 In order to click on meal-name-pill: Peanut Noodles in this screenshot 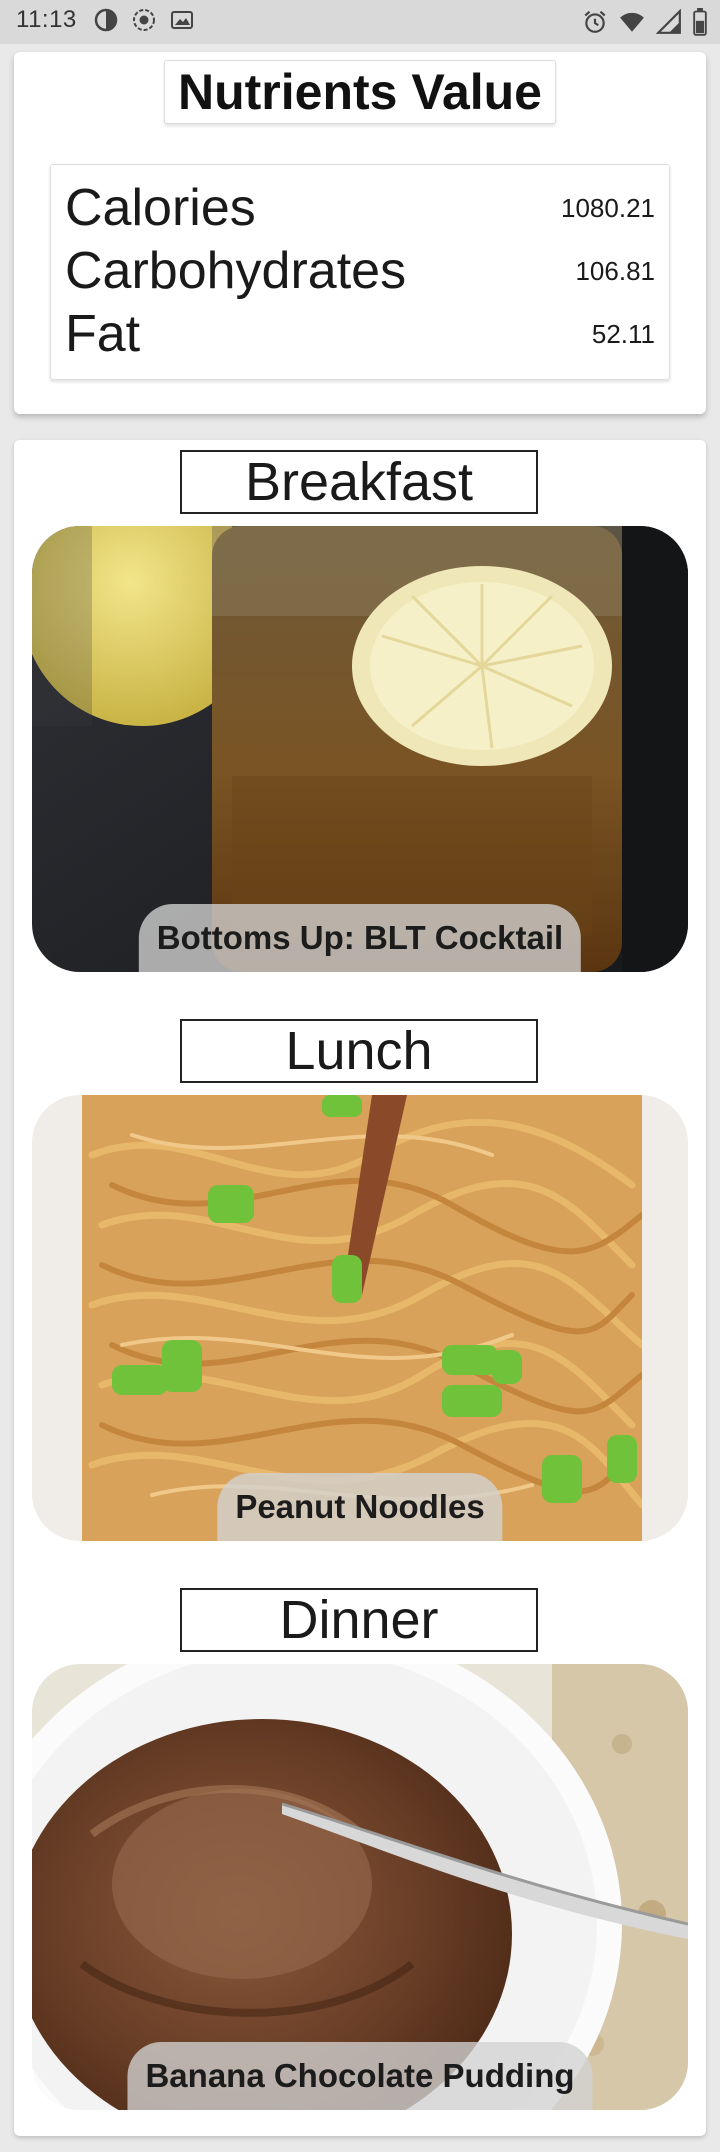, I will do `click(360, 1507)`.